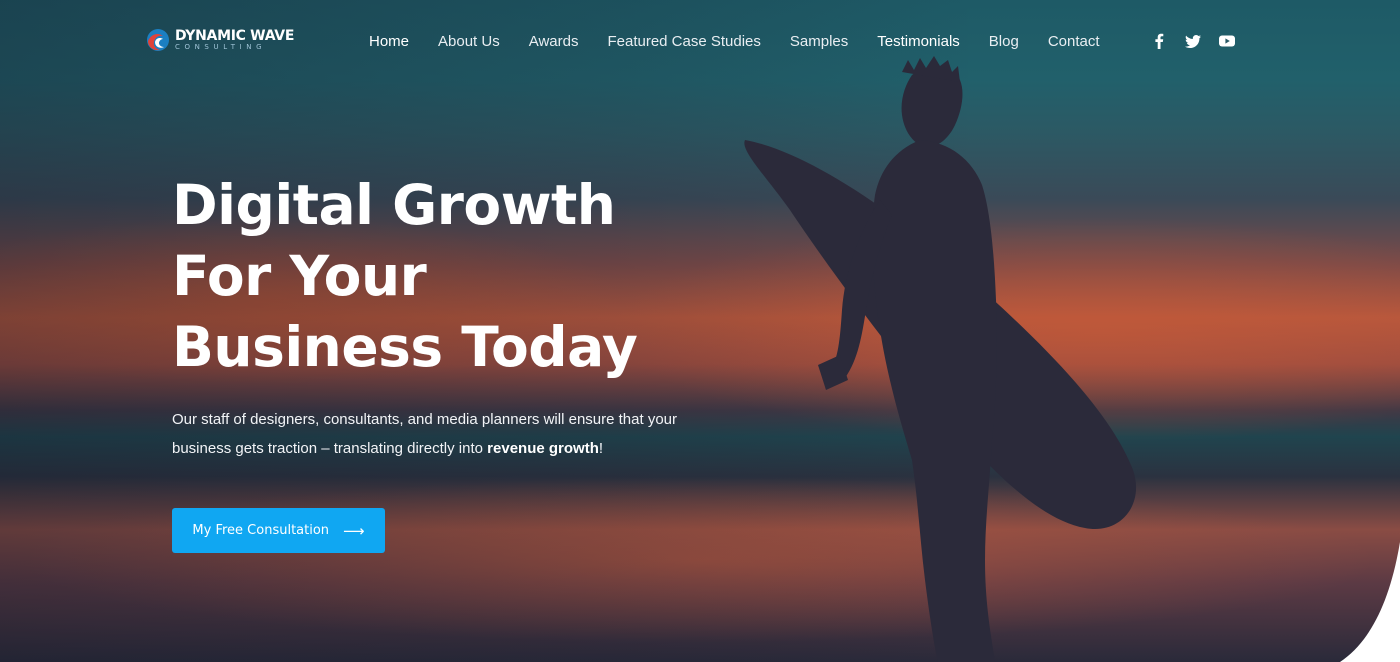  Describe the element at coordinates (1159, 41) in the screenshot. I see `facebook-icon` at that location.